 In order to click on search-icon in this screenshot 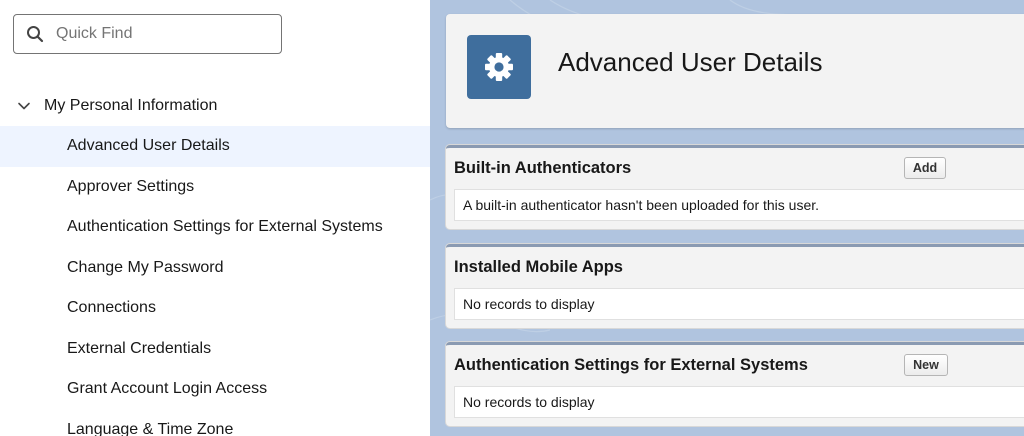, I will do `click(35, 34)`.